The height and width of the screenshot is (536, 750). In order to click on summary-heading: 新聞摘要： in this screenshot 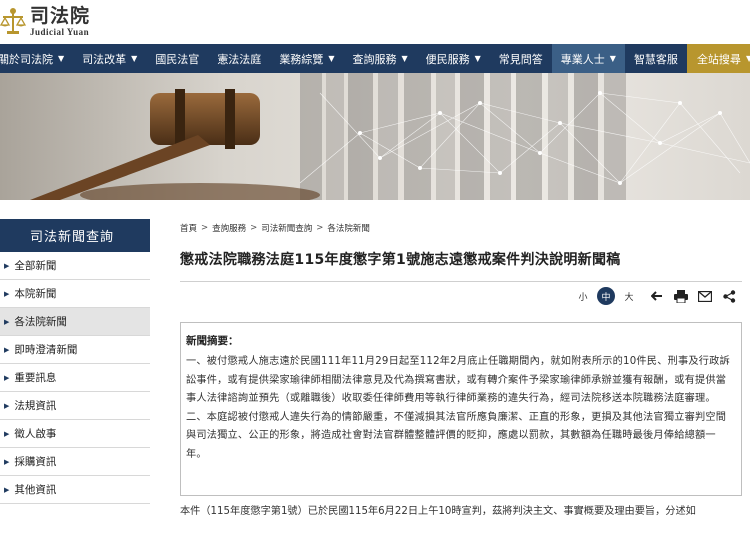, I will do `click(212, 341)`.